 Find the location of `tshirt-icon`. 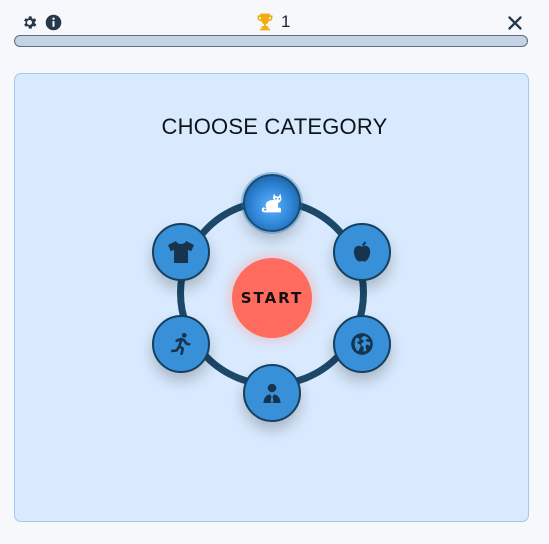

tshirt-icon is located at coordinates (181, 252).